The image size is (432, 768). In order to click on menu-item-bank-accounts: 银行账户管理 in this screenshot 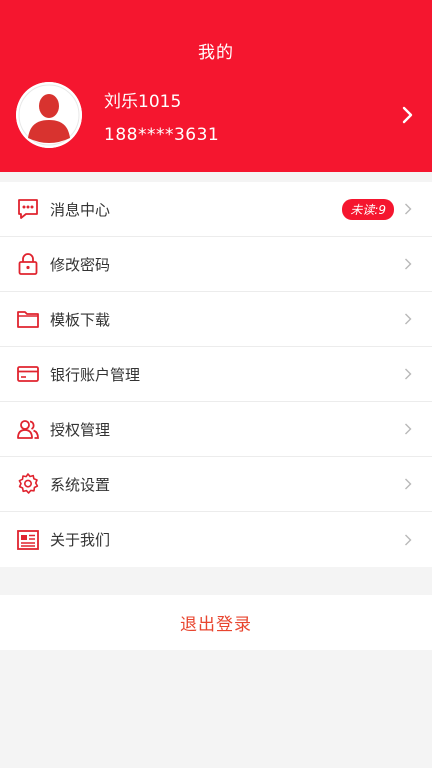, I will do `click(216, 374)`.